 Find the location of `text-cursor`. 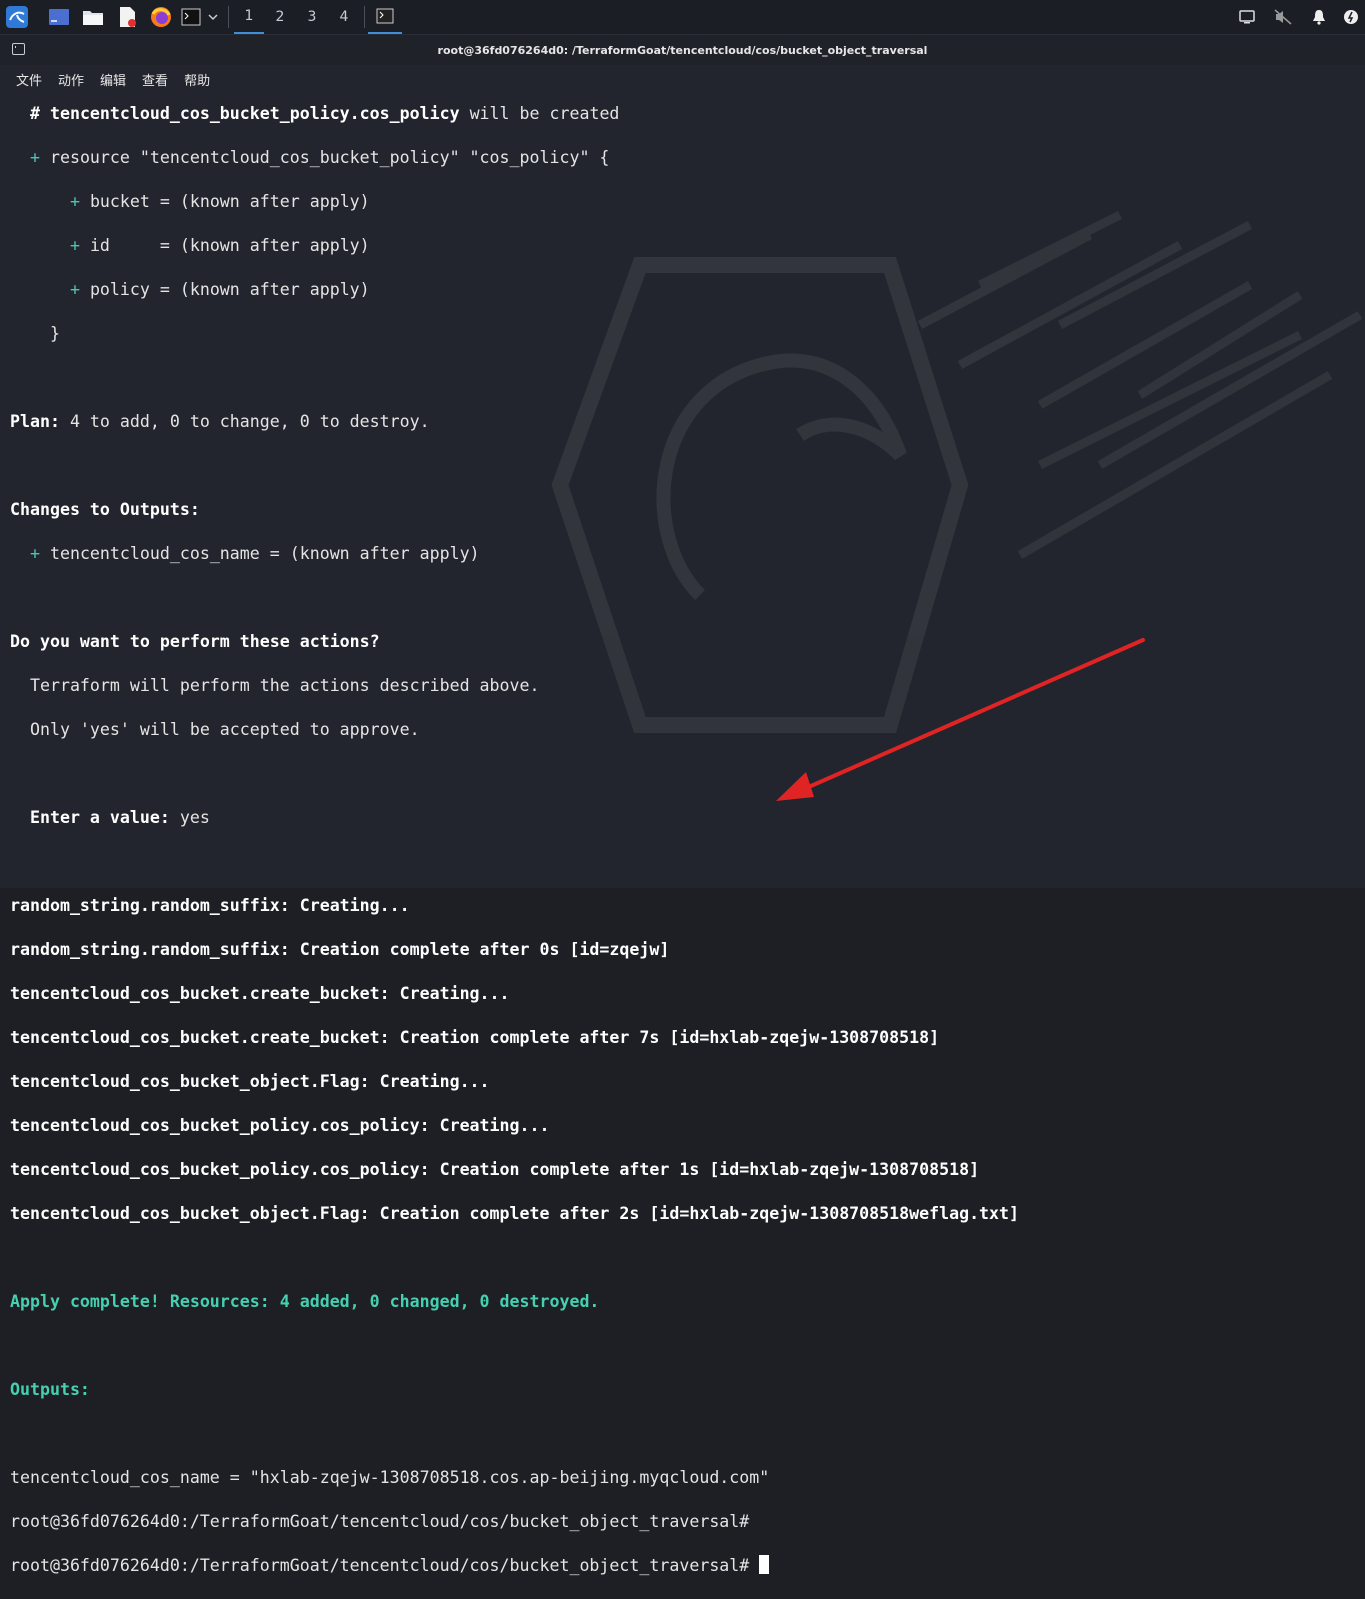

text-cursor is located at coordinates (764, 1564).